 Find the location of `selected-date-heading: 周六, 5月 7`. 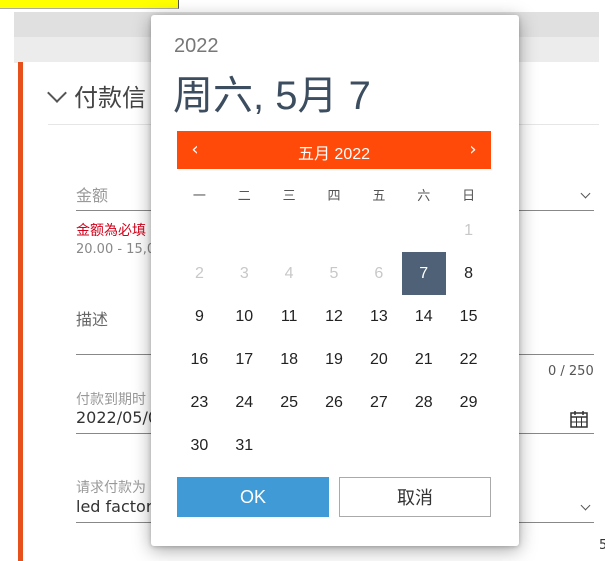

selected-date-heading: 周六, 5月 7 is located at coordinates (272, 96).